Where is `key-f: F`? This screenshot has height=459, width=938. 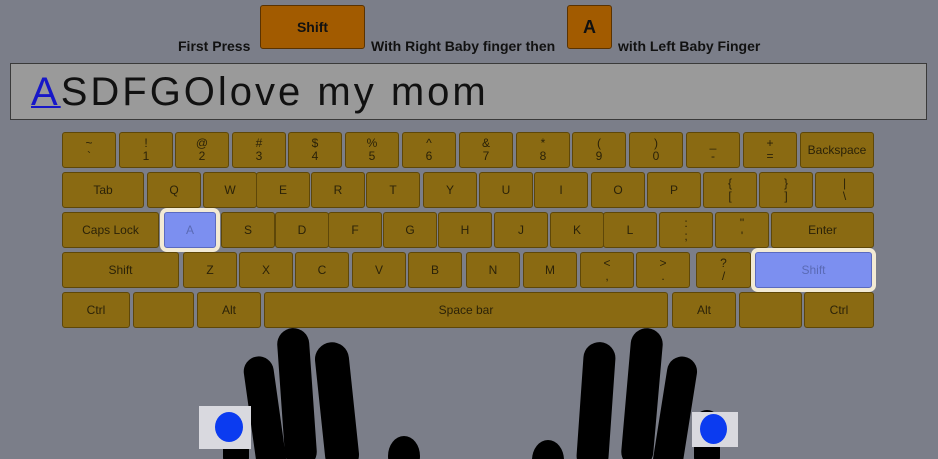 key-f: F is located at coordinates (355, 230).